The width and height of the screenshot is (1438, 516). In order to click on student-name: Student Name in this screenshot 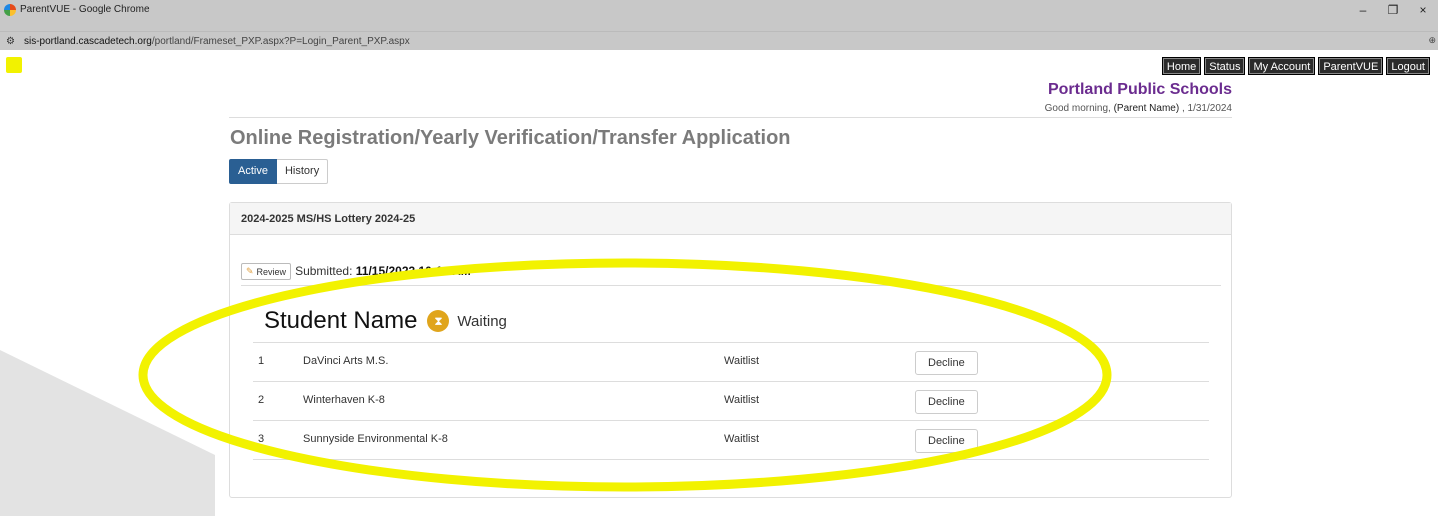, I will do `click(341, 320)`.